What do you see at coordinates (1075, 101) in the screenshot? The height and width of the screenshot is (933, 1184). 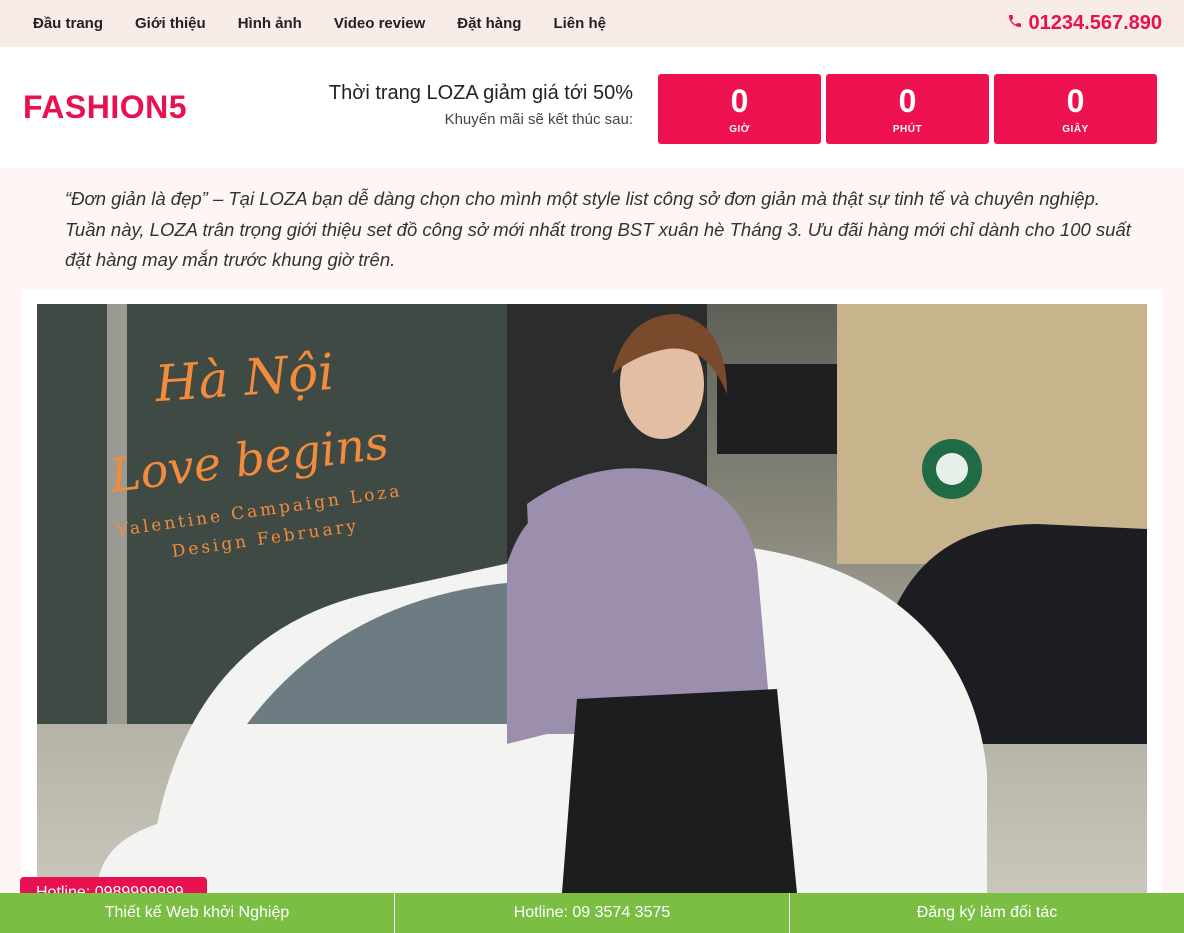 I see `countdown-seconds-value: 0` at bounding box center [1075, 101].